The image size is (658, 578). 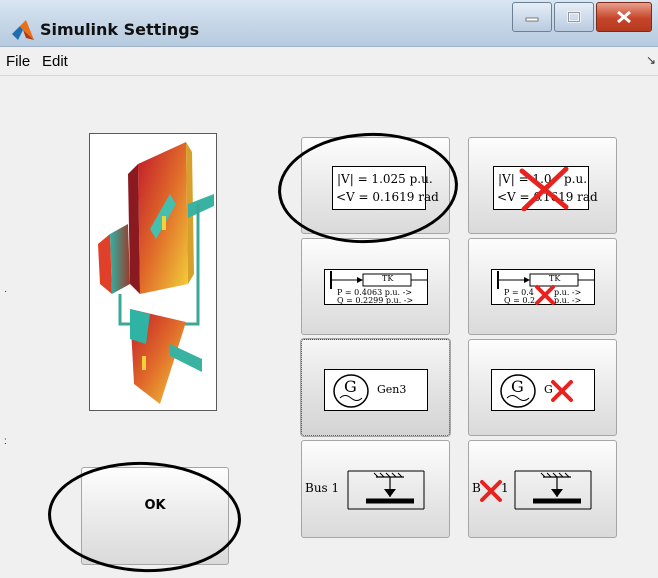 I want to click on power-flow-off-button: TK P = 0.4 p.u. -> Q = 0.2 p.u. ->, so click(x=542, y=286).